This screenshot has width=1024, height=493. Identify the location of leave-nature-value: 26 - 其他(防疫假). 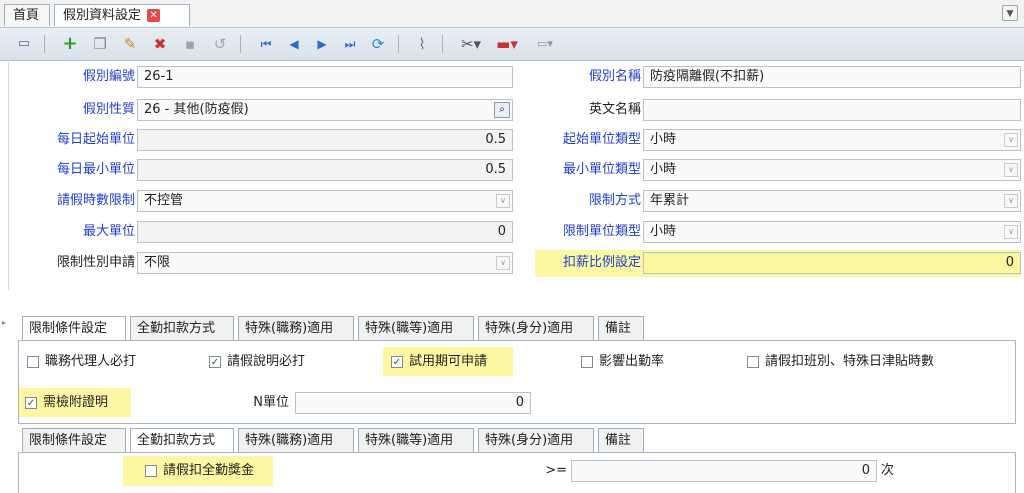
(196, 109).